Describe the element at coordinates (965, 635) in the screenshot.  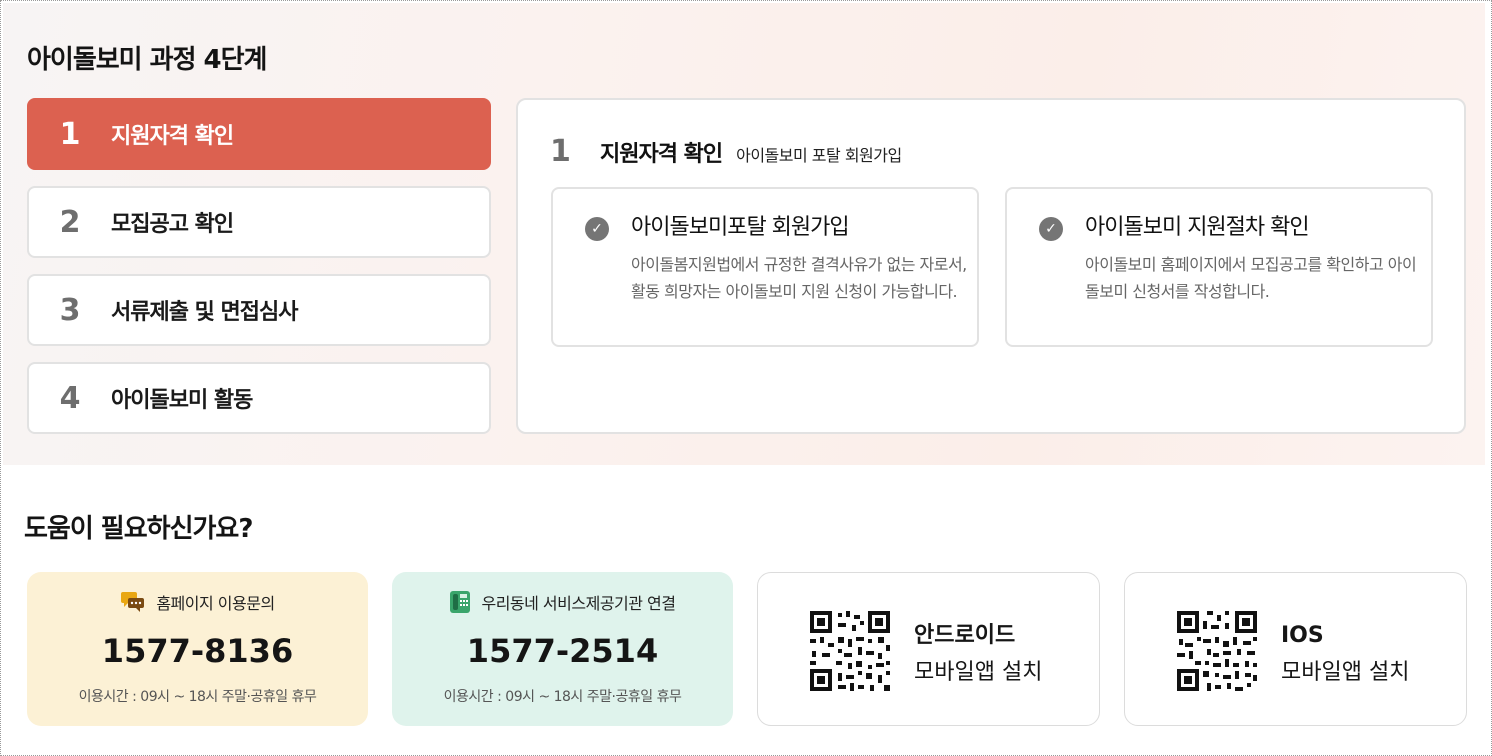
I see `app-platform: 안드로이드` at that location.